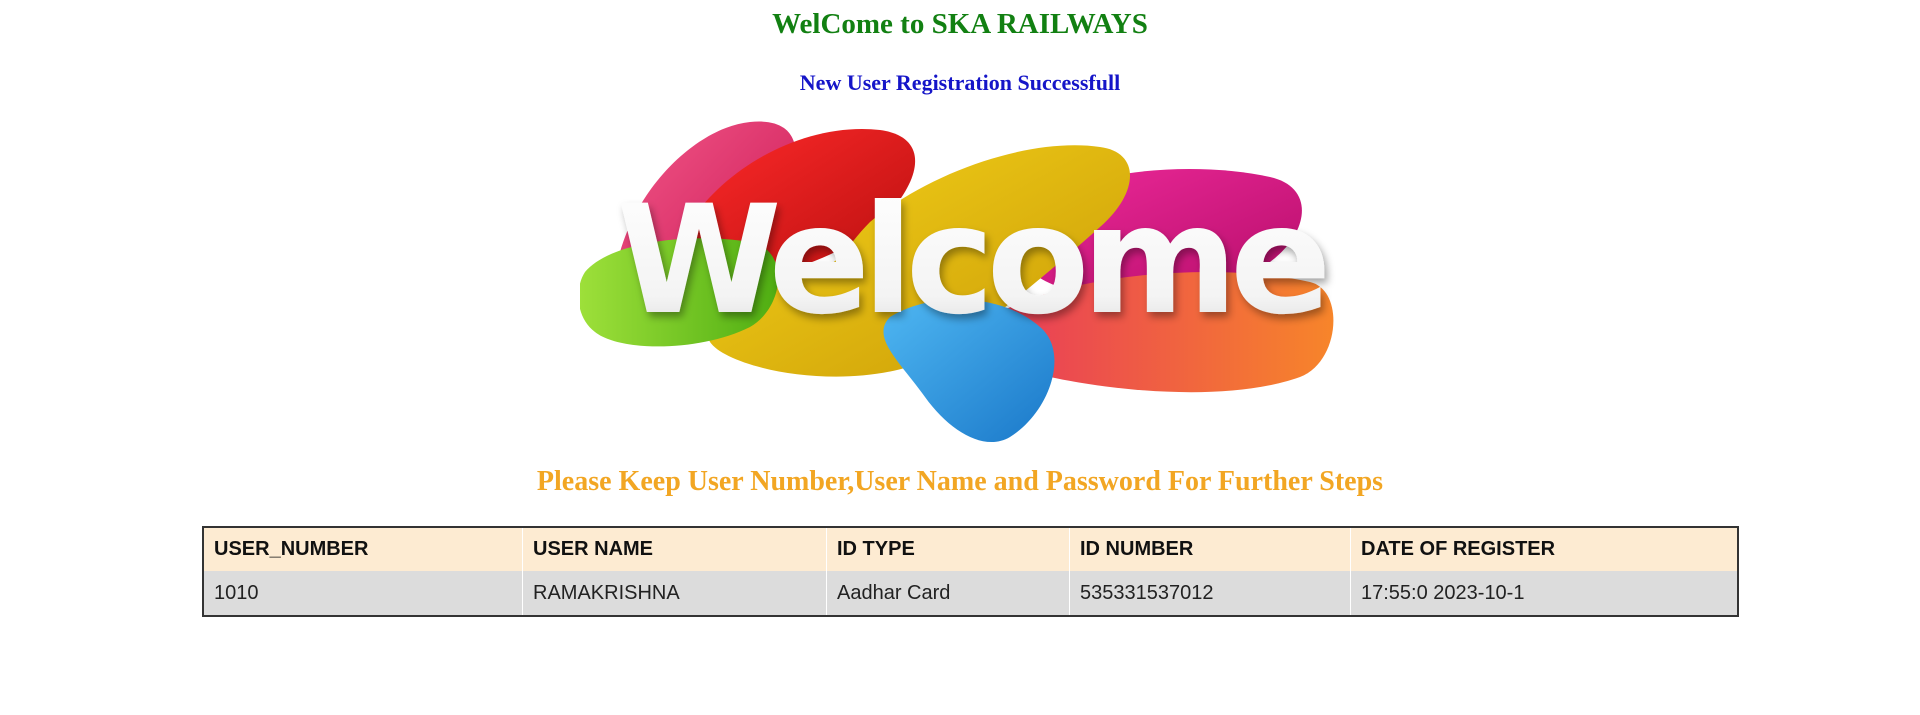  What do you see at coordinates (674, 593) in the screenshot?
I see `cell-user-name: RAMAKRISHNA` at bounding box center [674, 593].